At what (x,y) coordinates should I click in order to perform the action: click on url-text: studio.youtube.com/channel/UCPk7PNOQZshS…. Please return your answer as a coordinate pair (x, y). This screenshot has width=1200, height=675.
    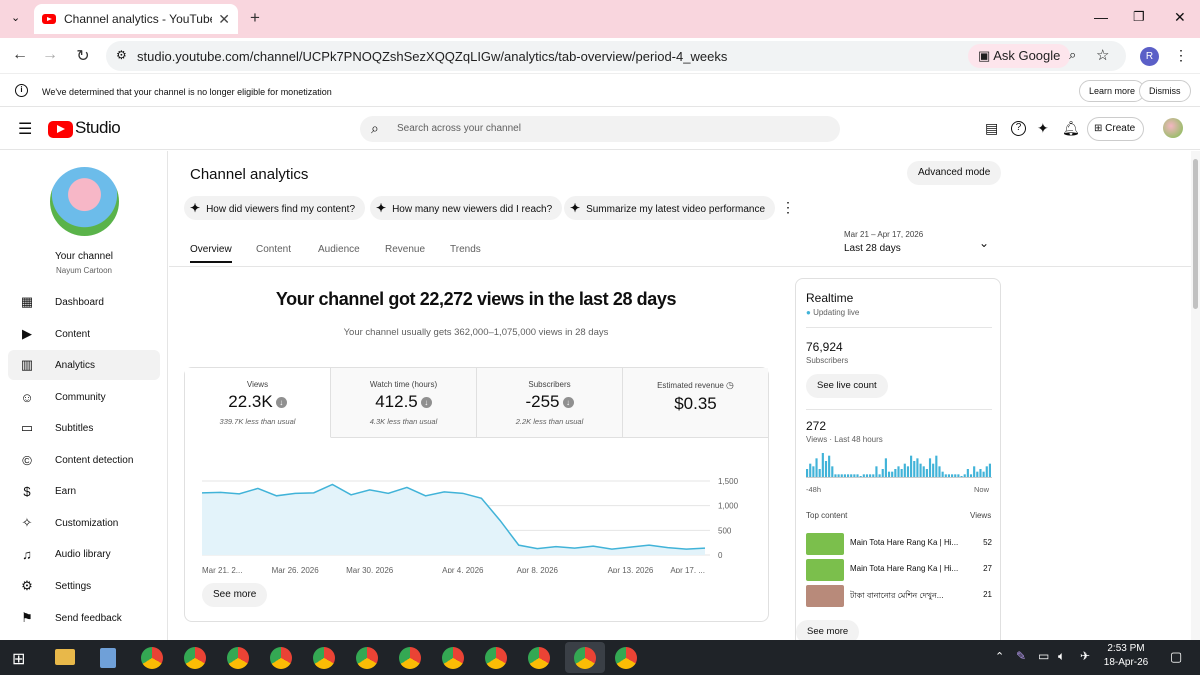
    Looking at the image, I should click on (432, 56).